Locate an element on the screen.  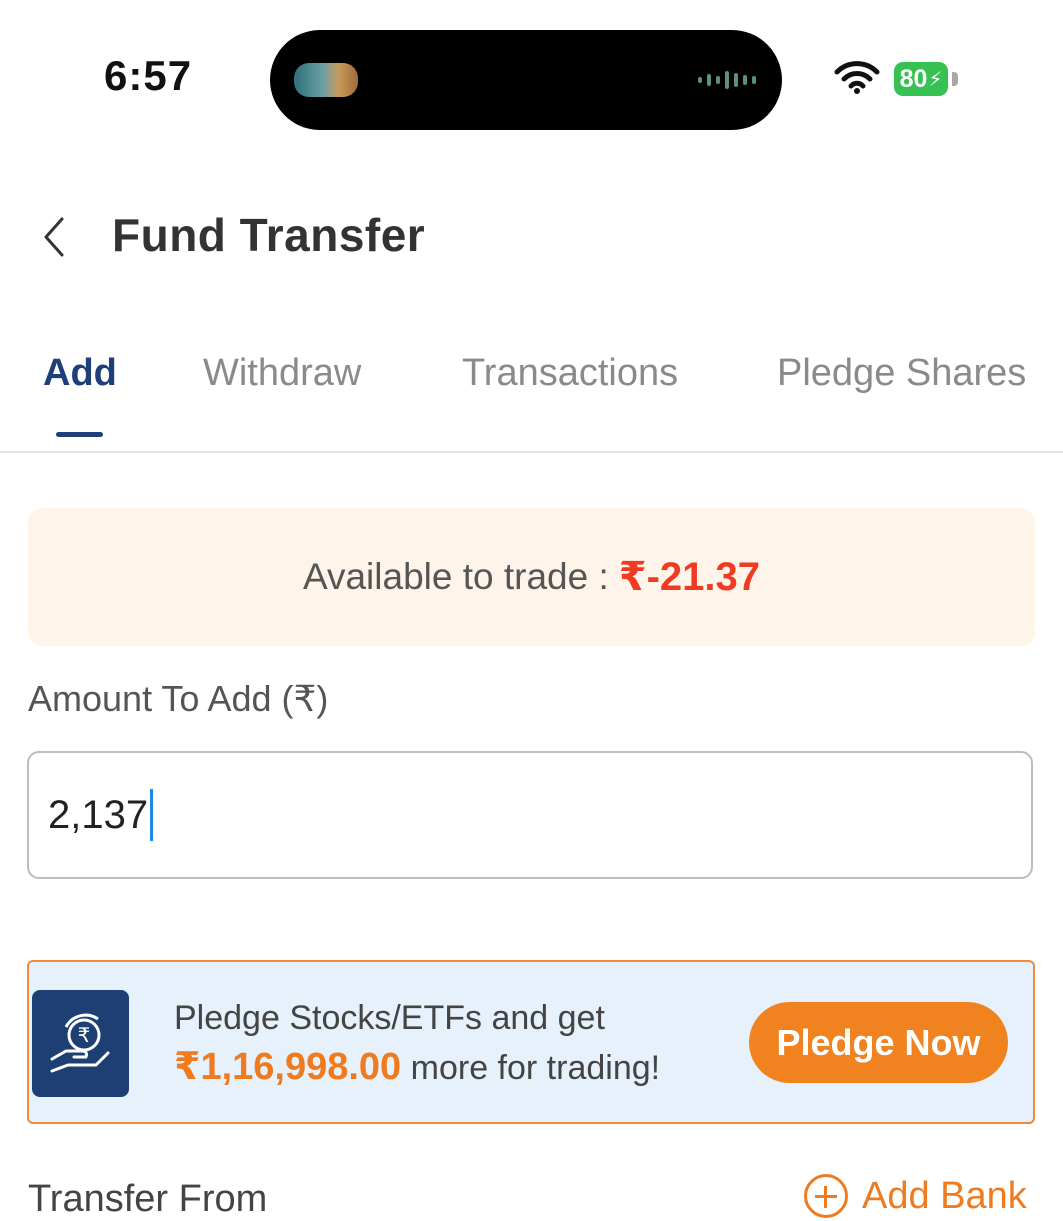
rupee-hand-refresh-icon: ₹ is located at coordinates (80, 1043).